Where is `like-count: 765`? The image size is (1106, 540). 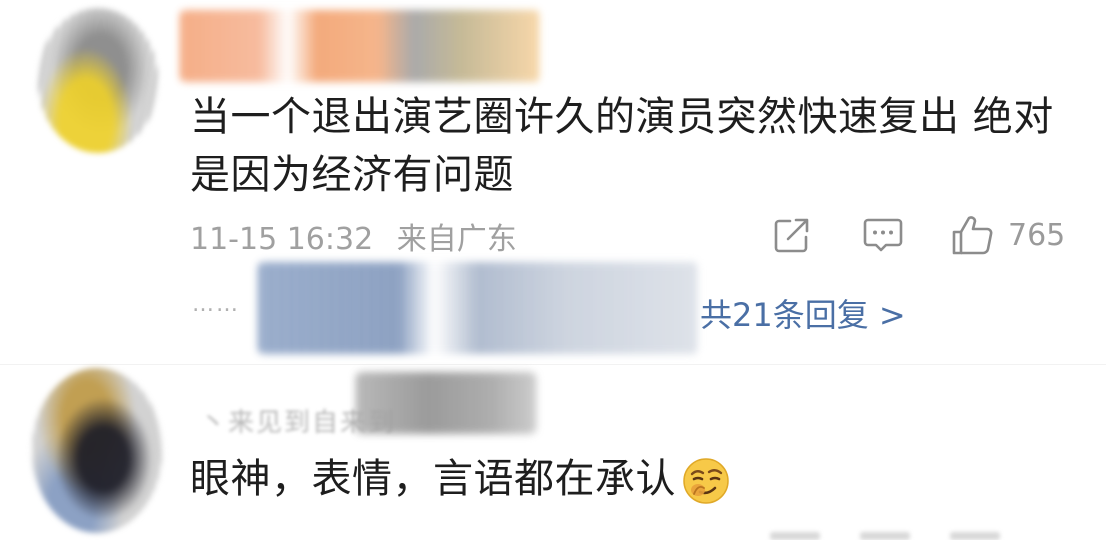
like-count: 765 is located at coordinates (1037, 235).